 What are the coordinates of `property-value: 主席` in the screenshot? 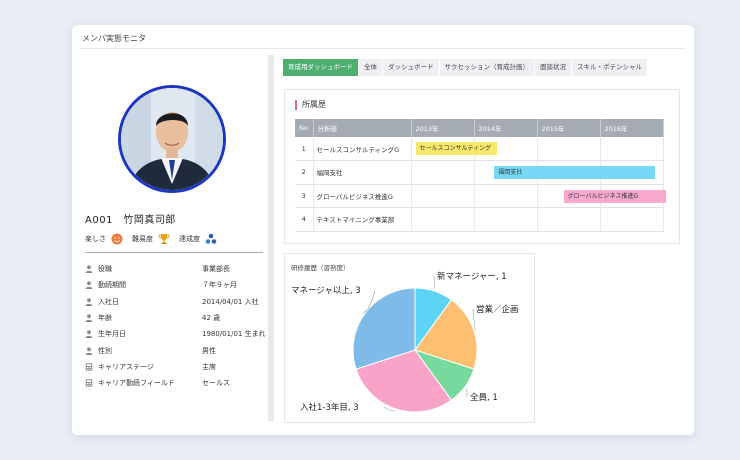 It's located at (209, 366).